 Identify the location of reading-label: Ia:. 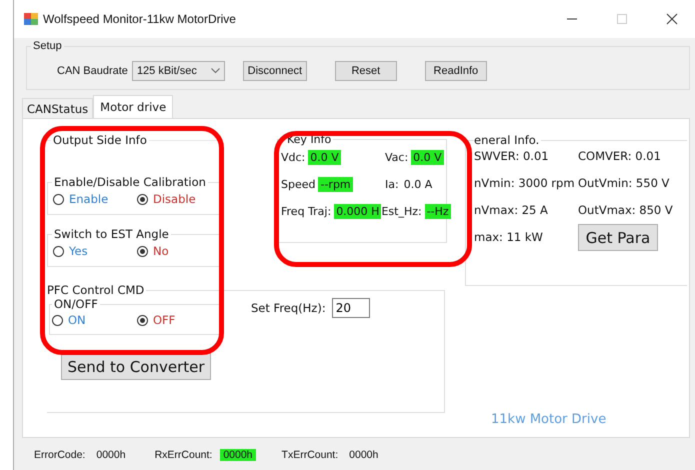
(392, 184).